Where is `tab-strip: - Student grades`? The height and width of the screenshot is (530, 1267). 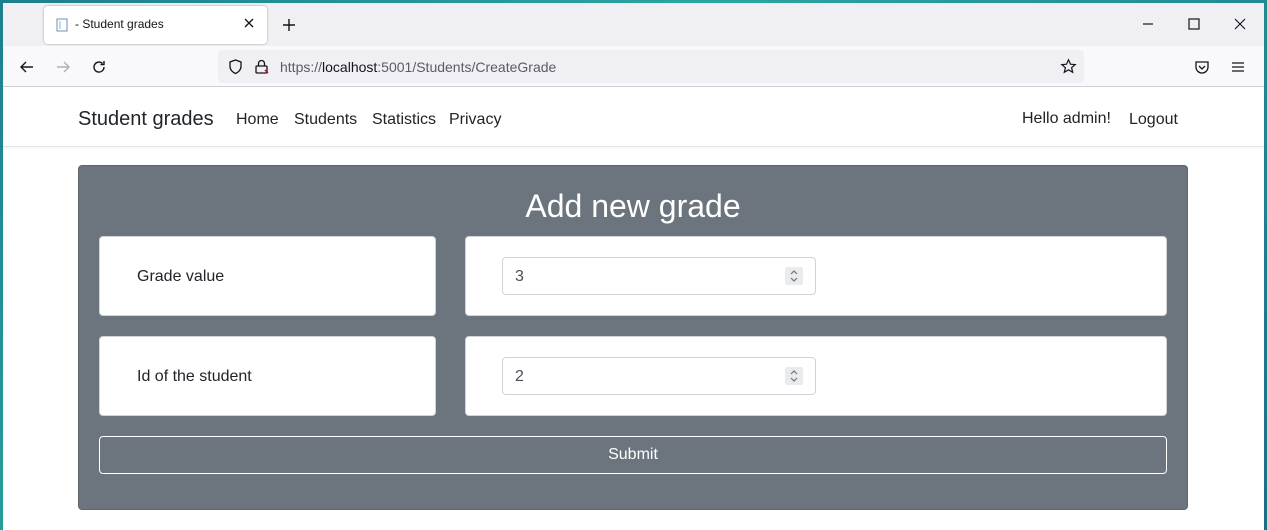 tab-strip: - Student grades is located at coordinates (633, 24).